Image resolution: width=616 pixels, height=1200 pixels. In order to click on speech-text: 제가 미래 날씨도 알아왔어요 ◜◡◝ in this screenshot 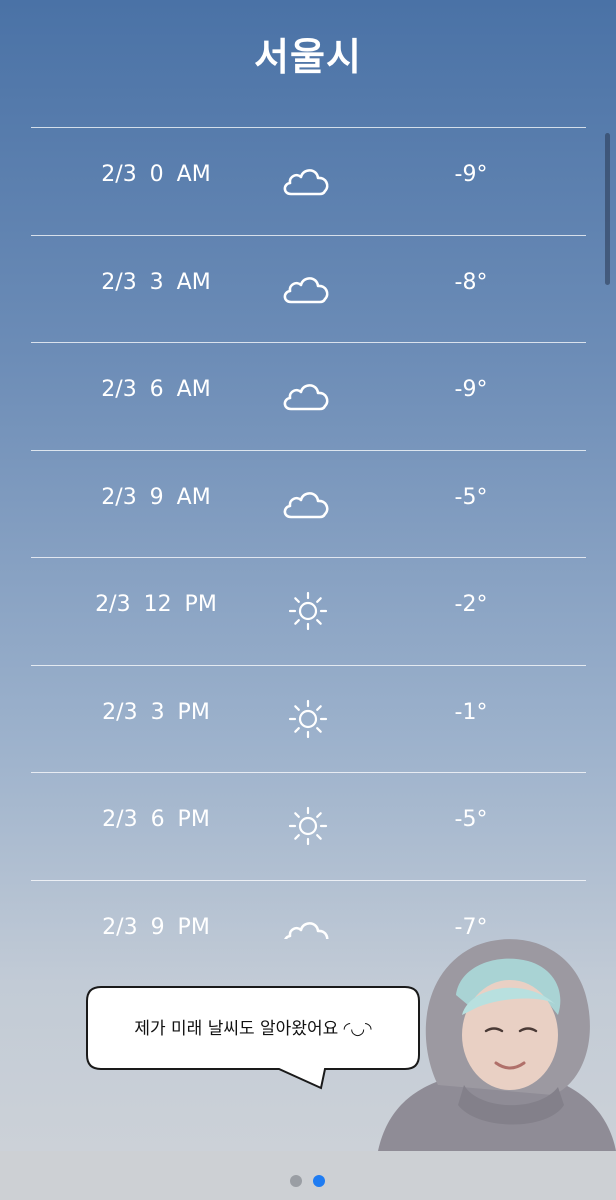, I will do `click(253, 1029)`.